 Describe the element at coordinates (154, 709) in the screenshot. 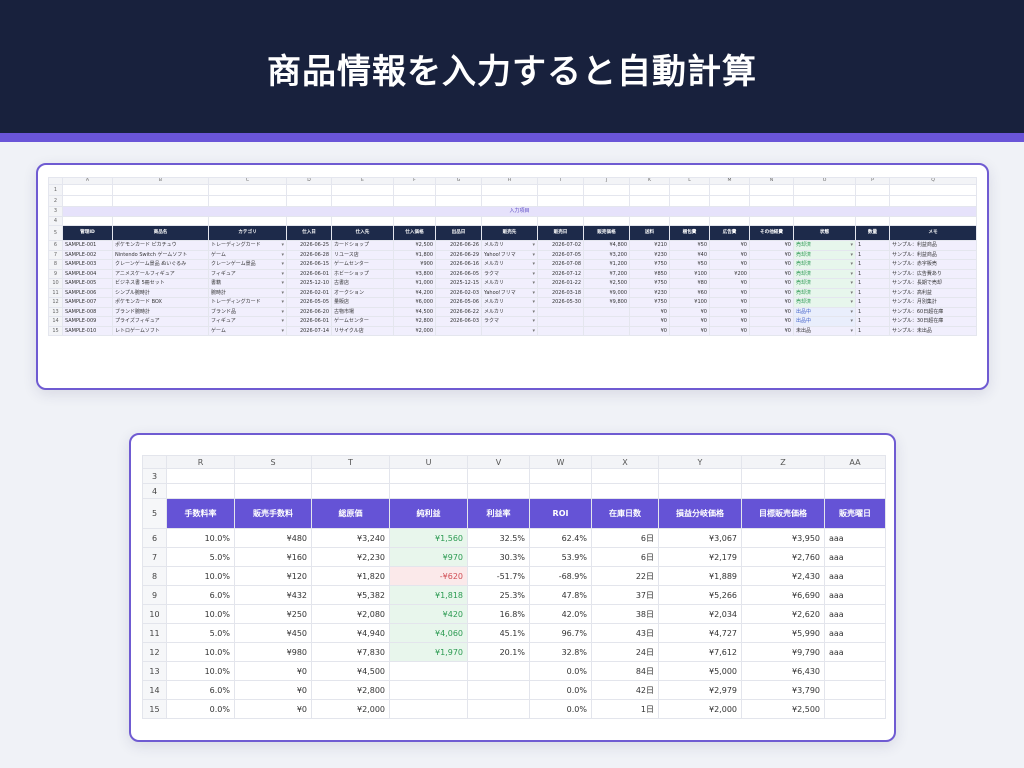

I see `row-number: 15` at that location.